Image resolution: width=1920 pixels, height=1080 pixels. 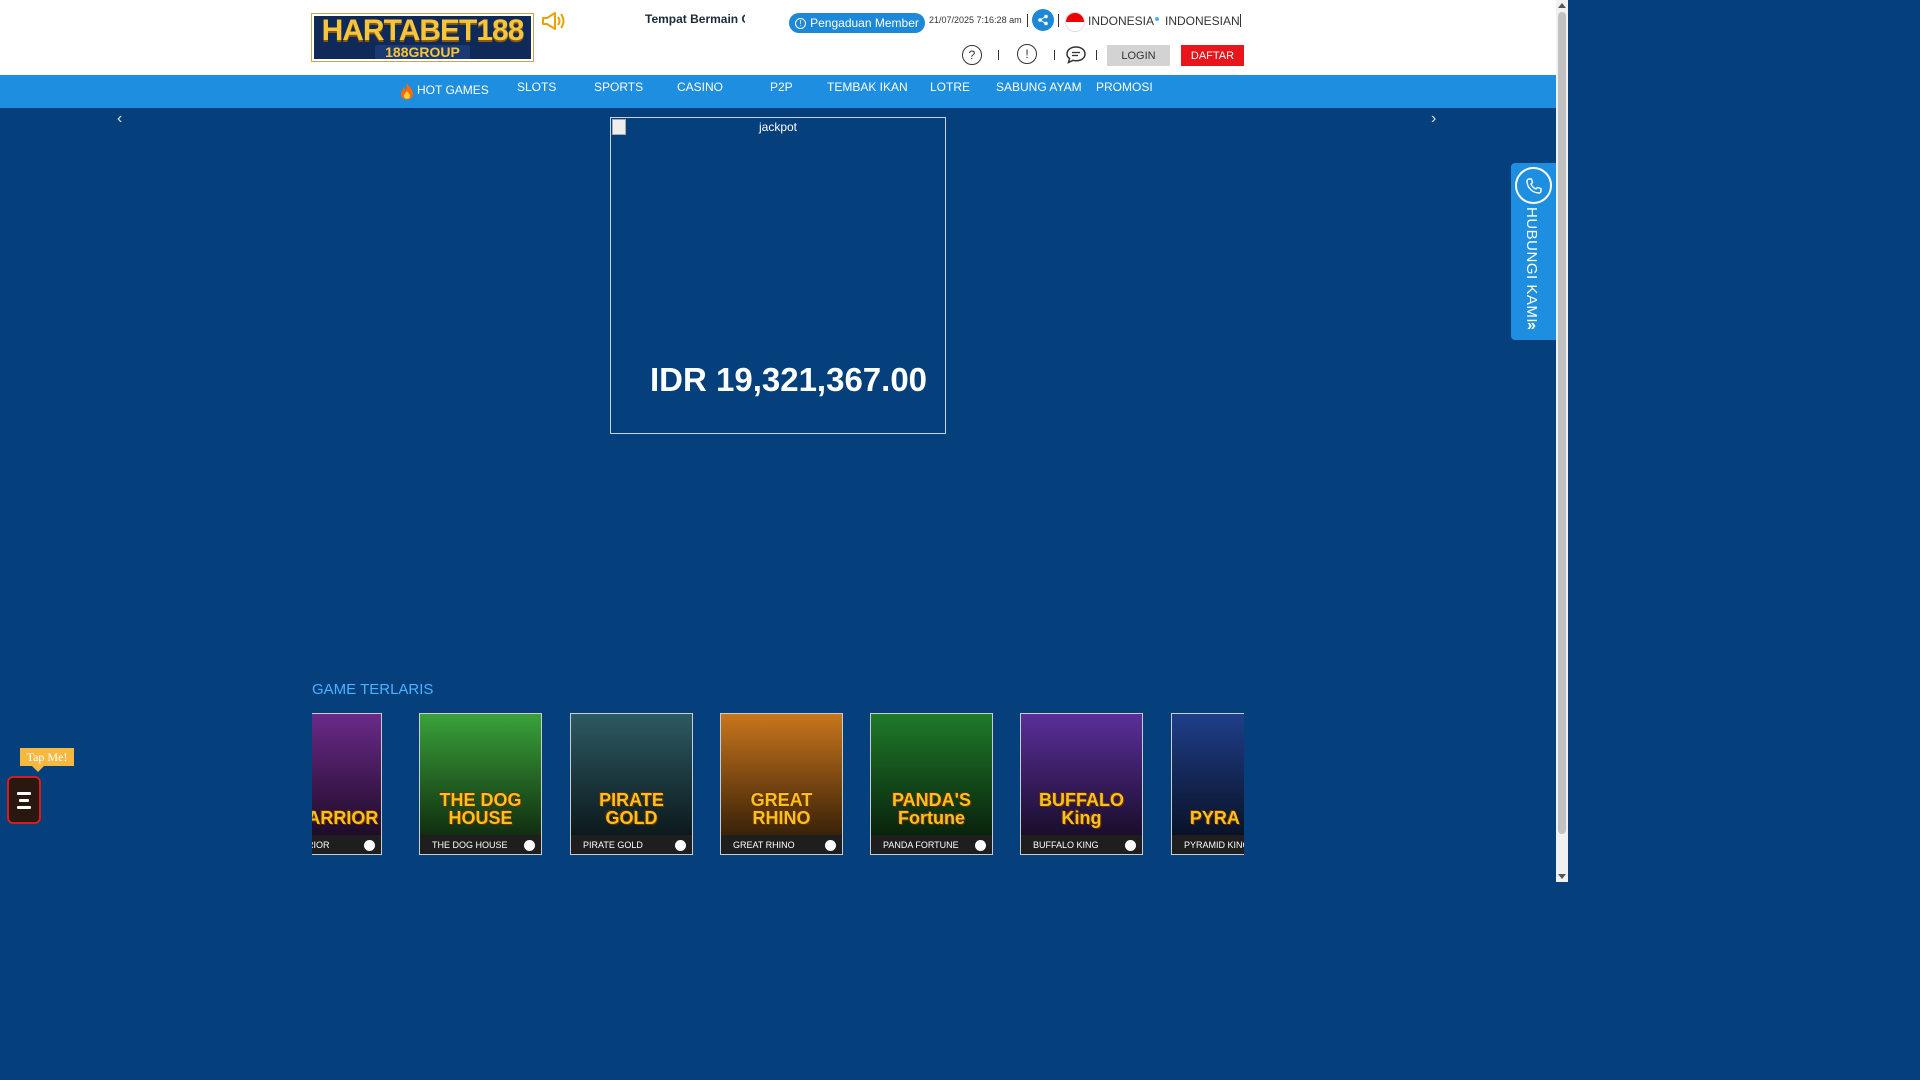 I want to click on game-name: PANDA FORTUNE, so click(x=921, y=845).